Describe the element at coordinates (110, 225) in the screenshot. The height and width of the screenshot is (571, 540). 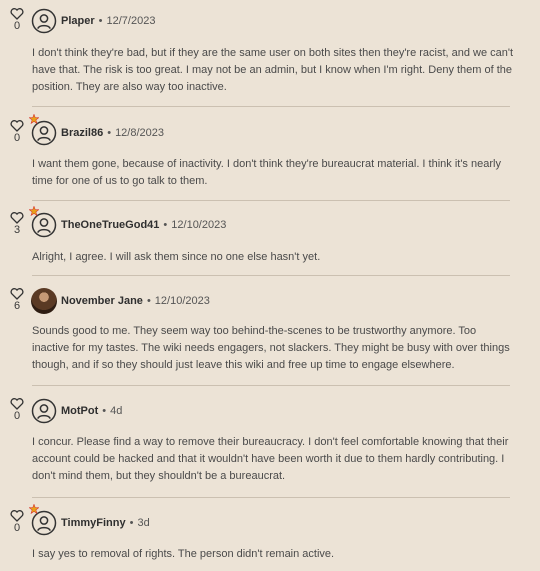
I see `username-link: TheOneTrueGod41` at that location.